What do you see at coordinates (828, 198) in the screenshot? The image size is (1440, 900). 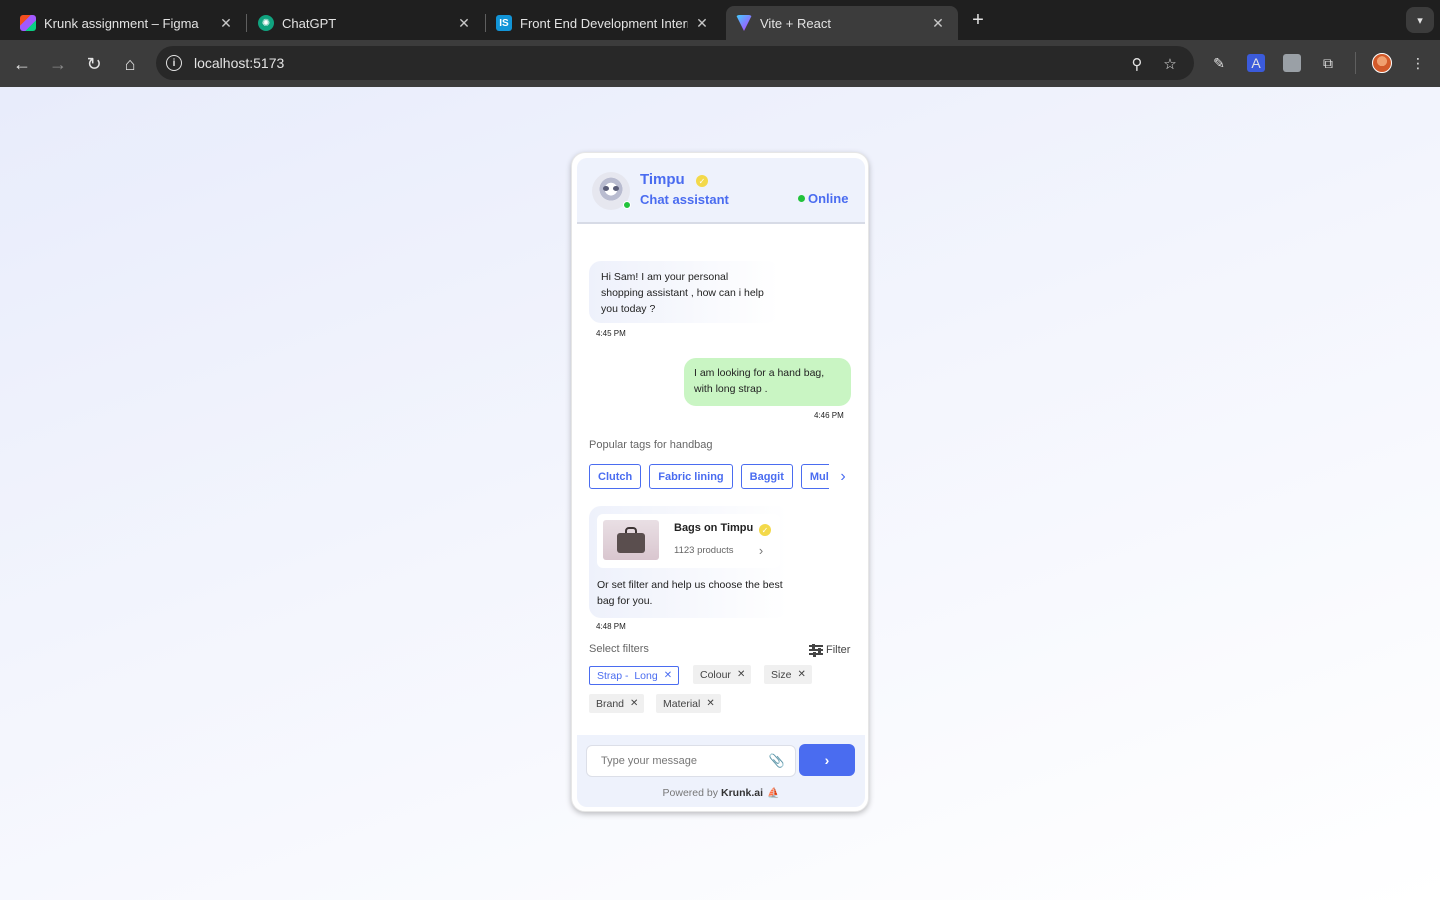 I see `status-text: Online` at bounding box center [828, 198].